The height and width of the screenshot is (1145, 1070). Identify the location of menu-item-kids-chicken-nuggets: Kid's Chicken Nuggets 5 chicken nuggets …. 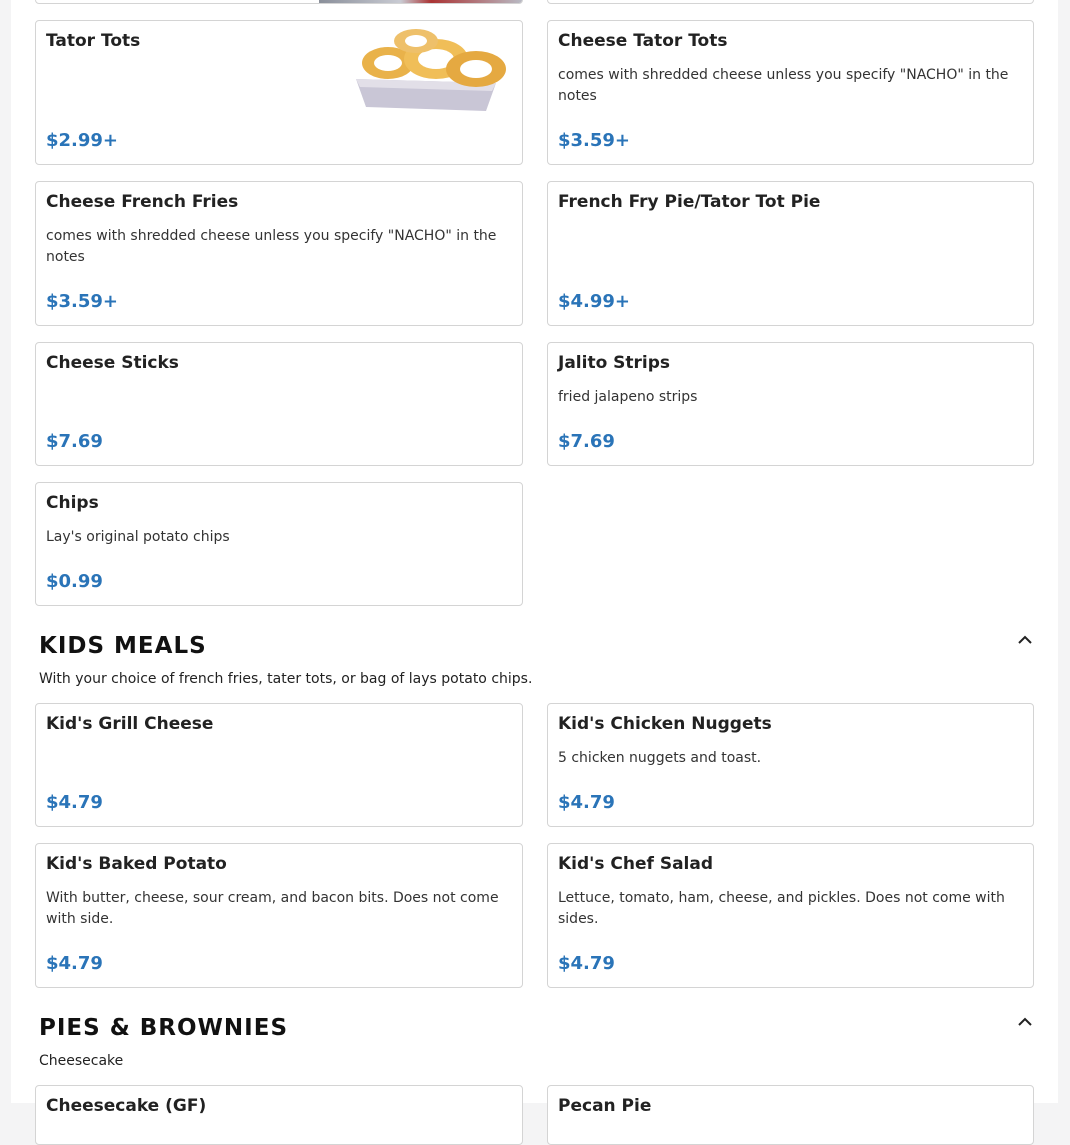
(790, 765).